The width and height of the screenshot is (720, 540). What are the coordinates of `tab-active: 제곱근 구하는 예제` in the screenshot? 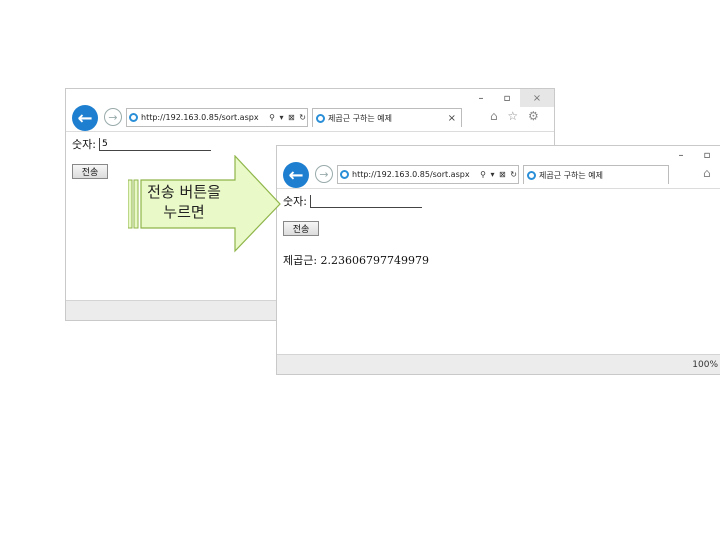 It's located at (596, 174).